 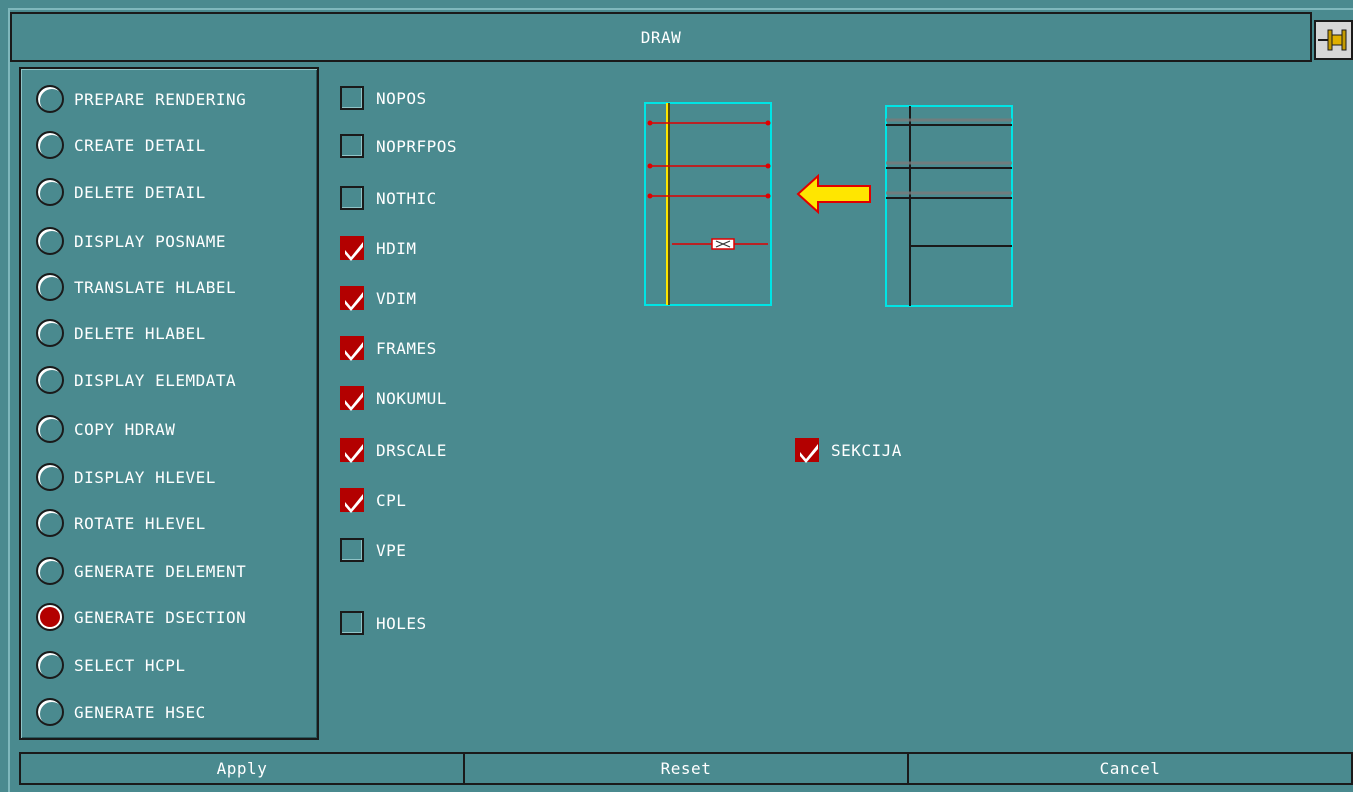 What do you see at coordinates (401, 98) in the screenshot?
I see `checkbox-label: NOPOS` at bounding box center [401, 98].